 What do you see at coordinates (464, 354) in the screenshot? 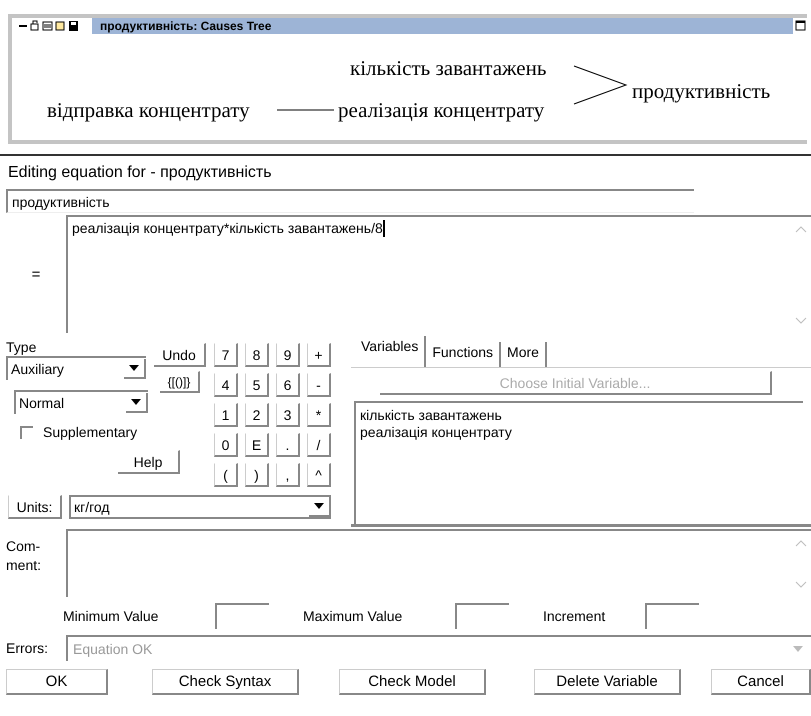
I see `tab: Functions` at bounding box center [464, 354].